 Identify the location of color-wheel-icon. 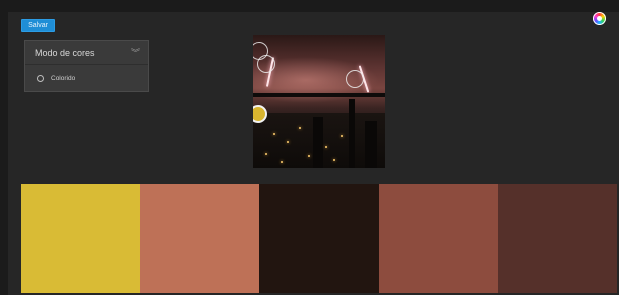
(599, 18).